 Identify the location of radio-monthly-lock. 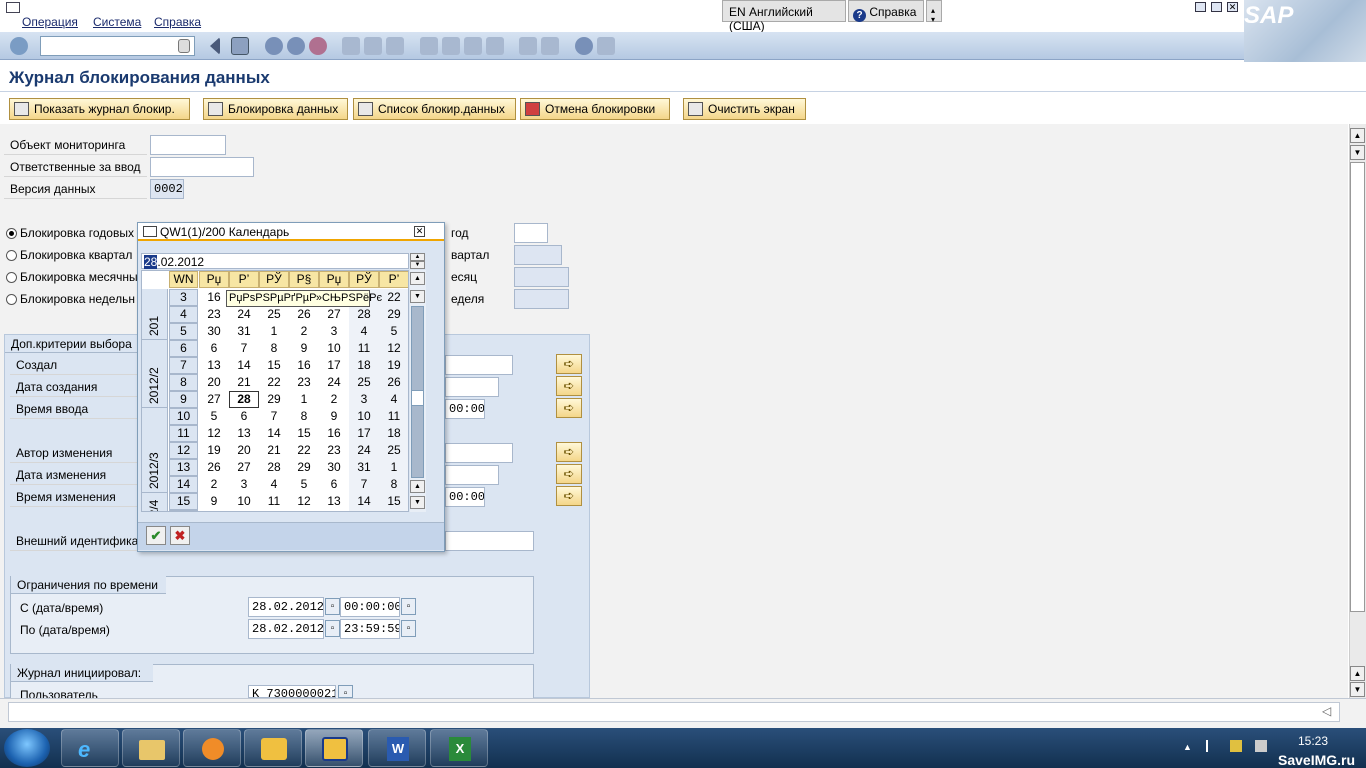
(11, 277).